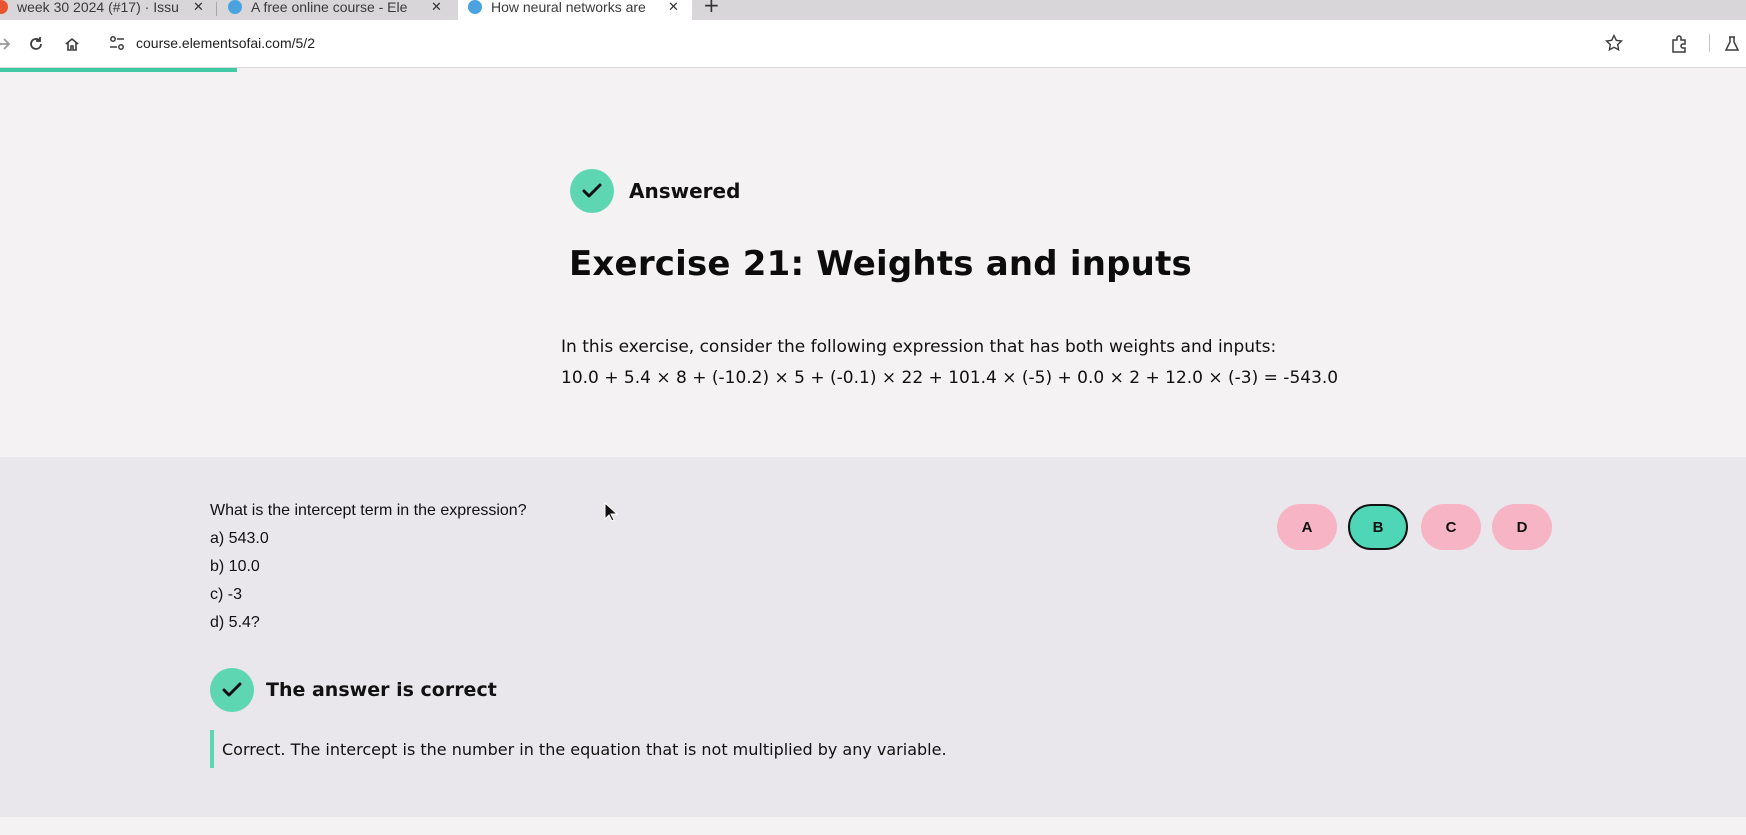 The height and width of the screenshot is (835, 1746). Describe the element at coordinates (1378, 527) in the screenshot. I see `answer-button-b: B` at that location.